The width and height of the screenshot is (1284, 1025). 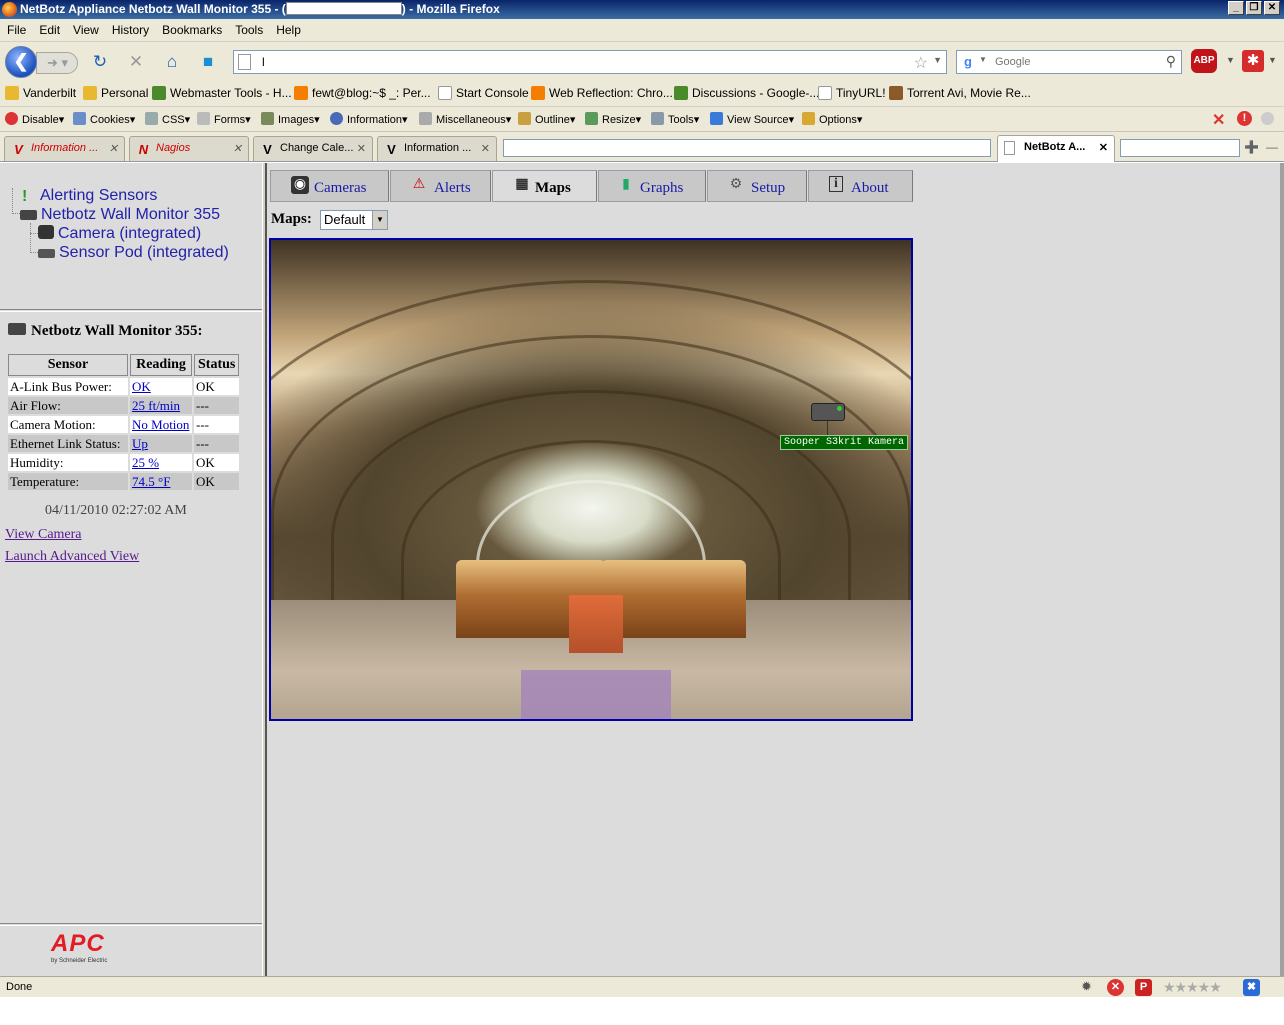 I want to click on error-icon: !, so click(x=1244, y=118).